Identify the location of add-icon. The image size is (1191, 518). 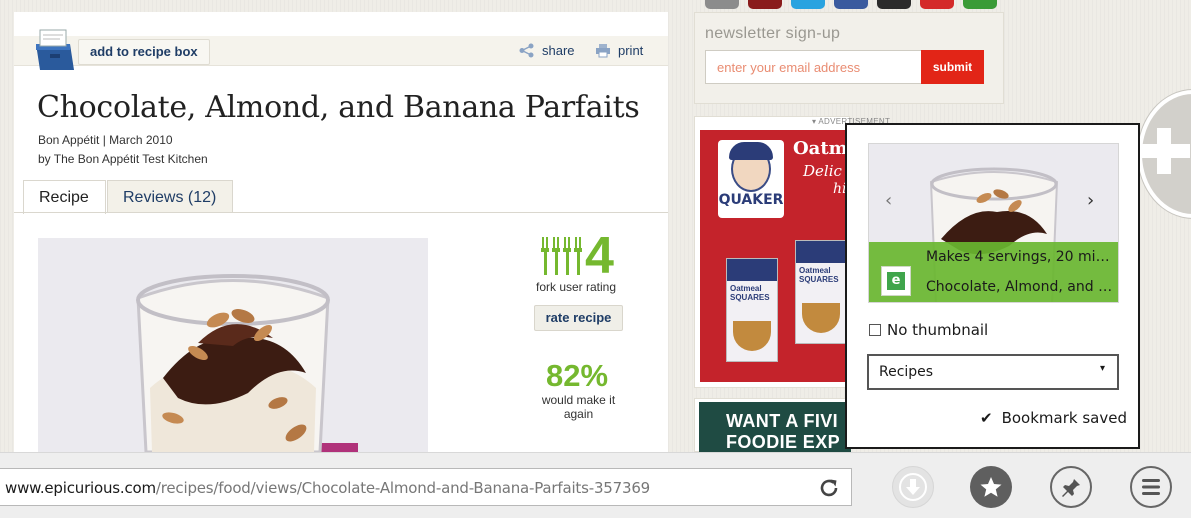
(1164, 154).